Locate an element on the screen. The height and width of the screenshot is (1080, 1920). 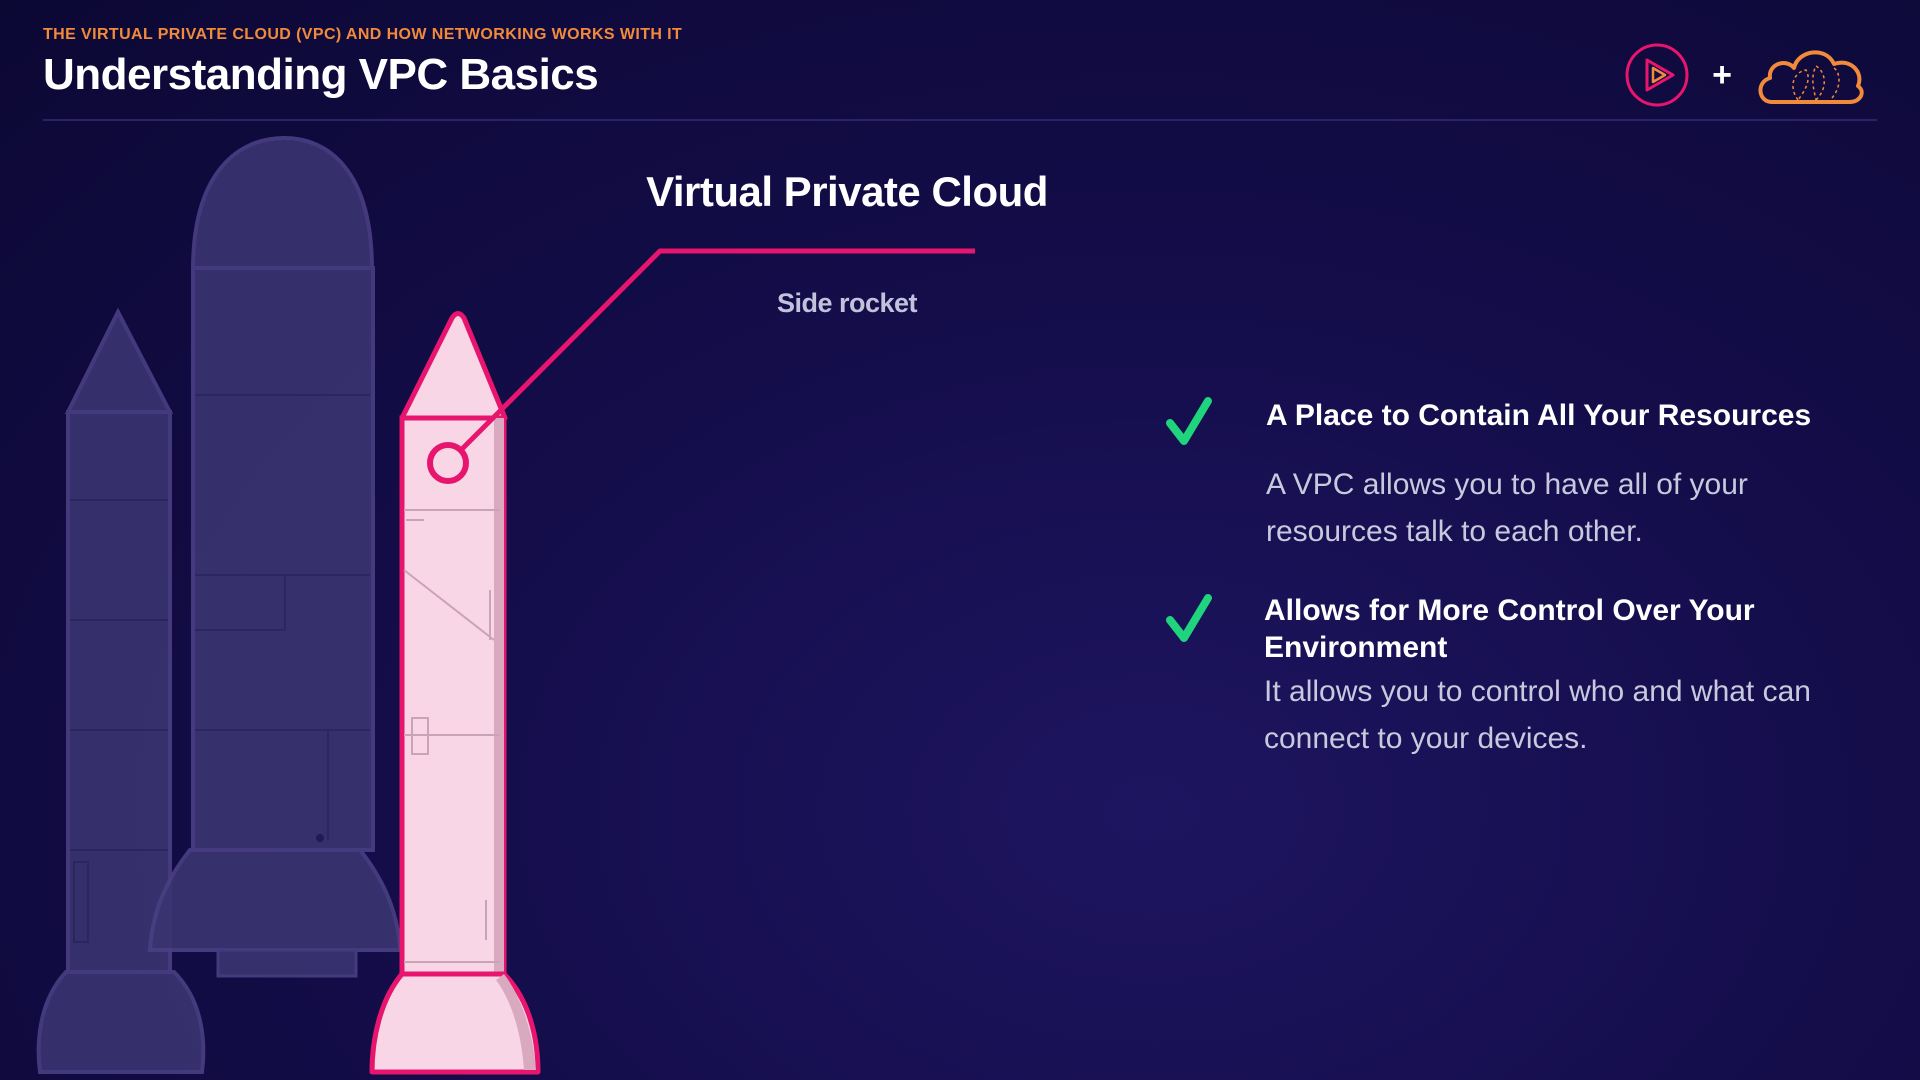
logo-group: + is located at coordinates (1745, 75).